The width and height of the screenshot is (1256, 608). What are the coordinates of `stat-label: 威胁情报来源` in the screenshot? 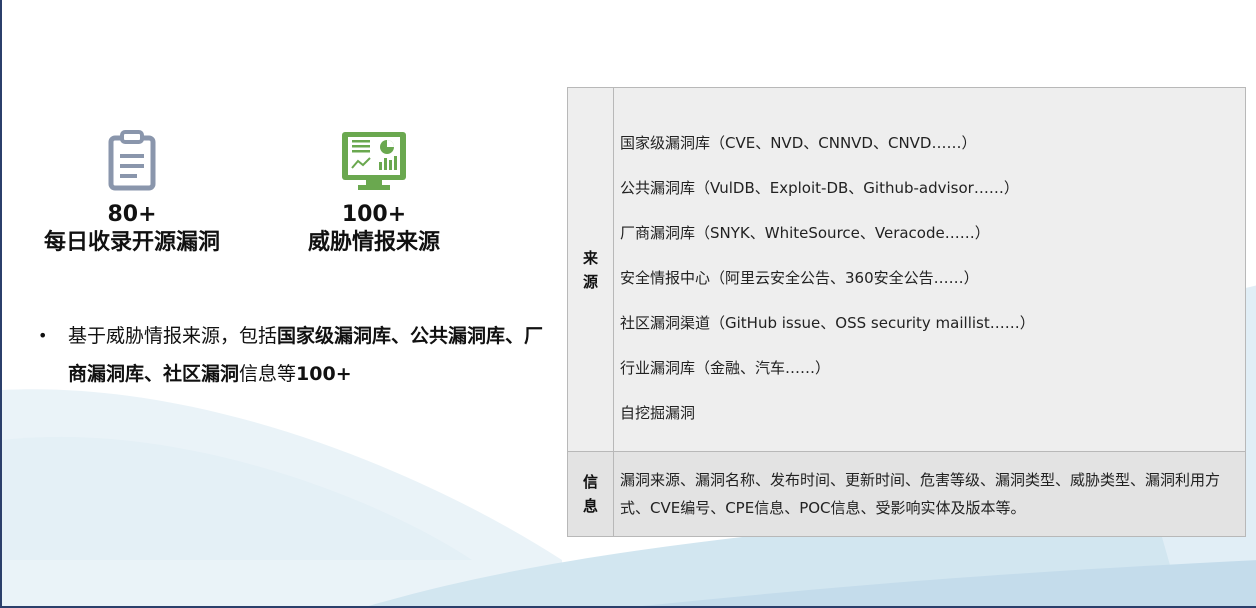 It's located at (373, 242).